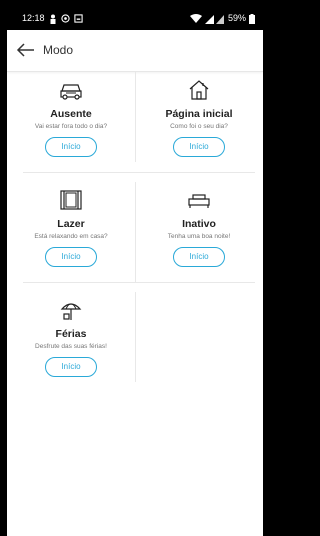 This screenshot has height=536, width=320. I want to click on mode-card-vacation: Férias Desfrute das suas férias! Início, so click(71, 342).